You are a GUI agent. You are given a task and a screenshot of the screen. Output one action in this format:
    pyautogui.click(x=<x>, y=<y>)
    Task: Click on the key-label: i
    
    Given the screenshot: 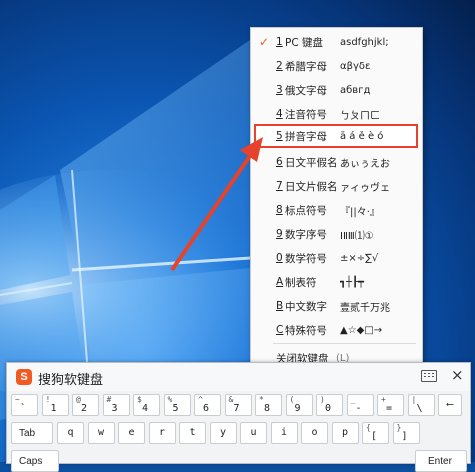 What is the action you would take?
    pyautogui.click(x=284, y=432)
    